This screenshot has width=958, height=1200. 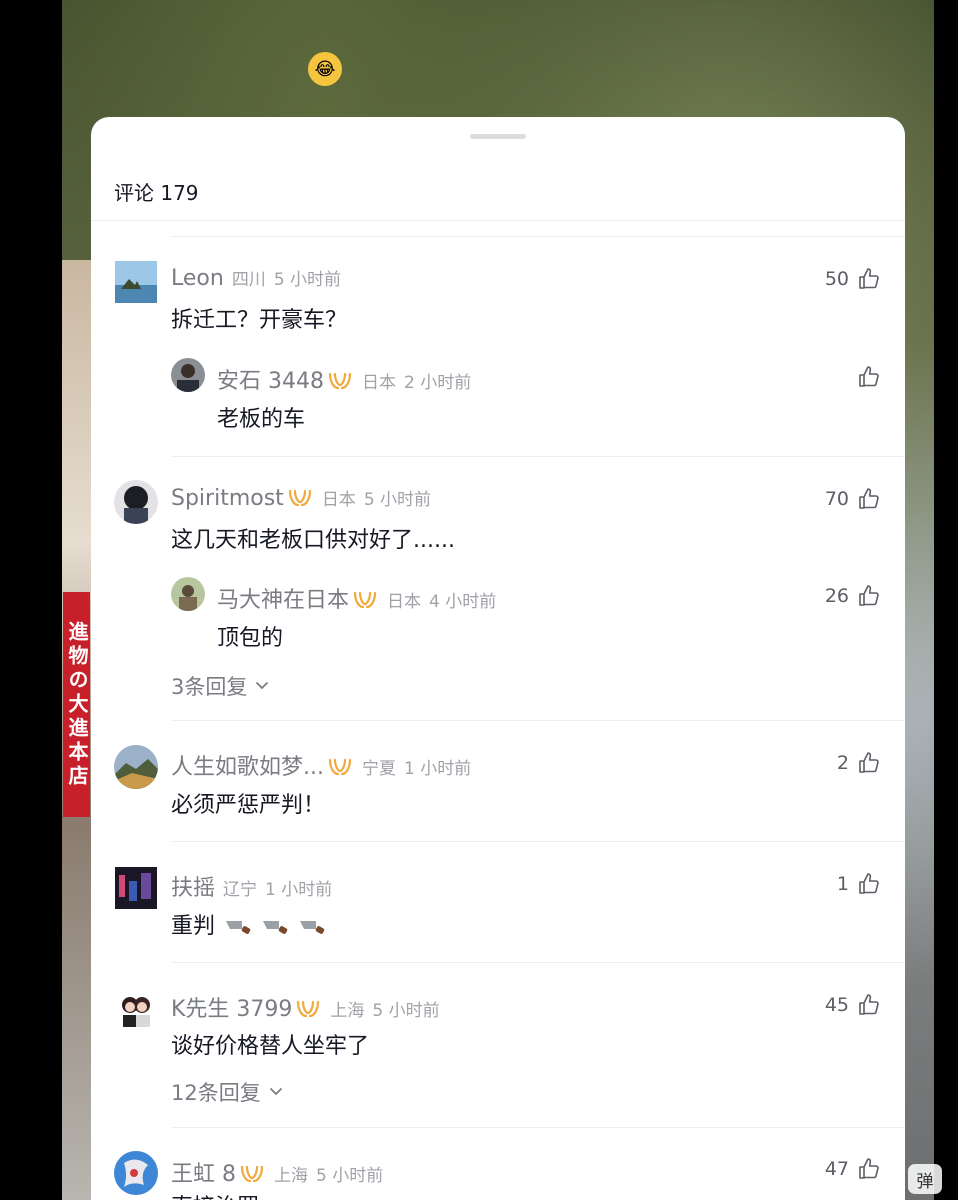 I want to click on comment-location: 辽宁, so click(x=240, y=890).